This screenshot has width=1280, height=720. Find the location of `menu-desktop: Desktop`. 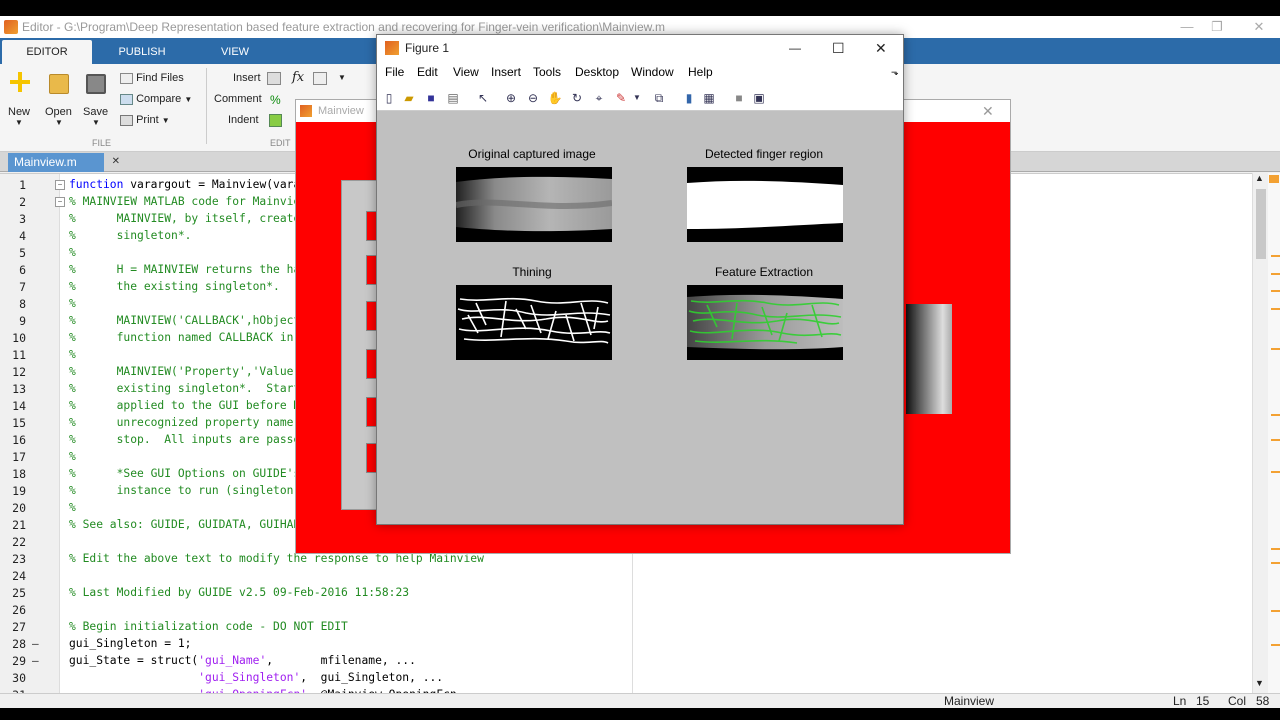

menu-desktop: Desktop is located at coordinates (597, 72).